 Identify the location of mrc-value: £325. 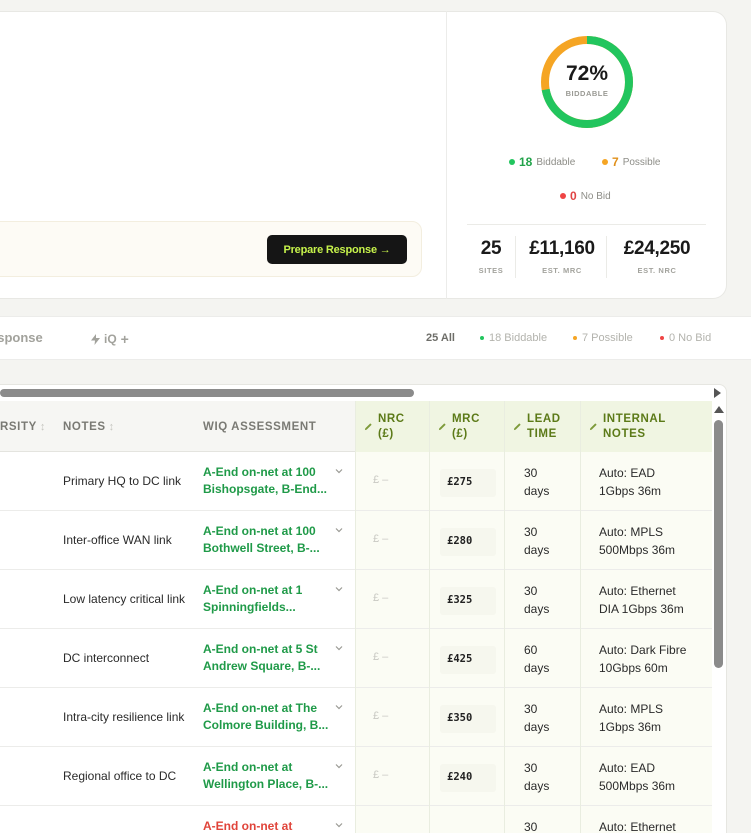
(459, 600).